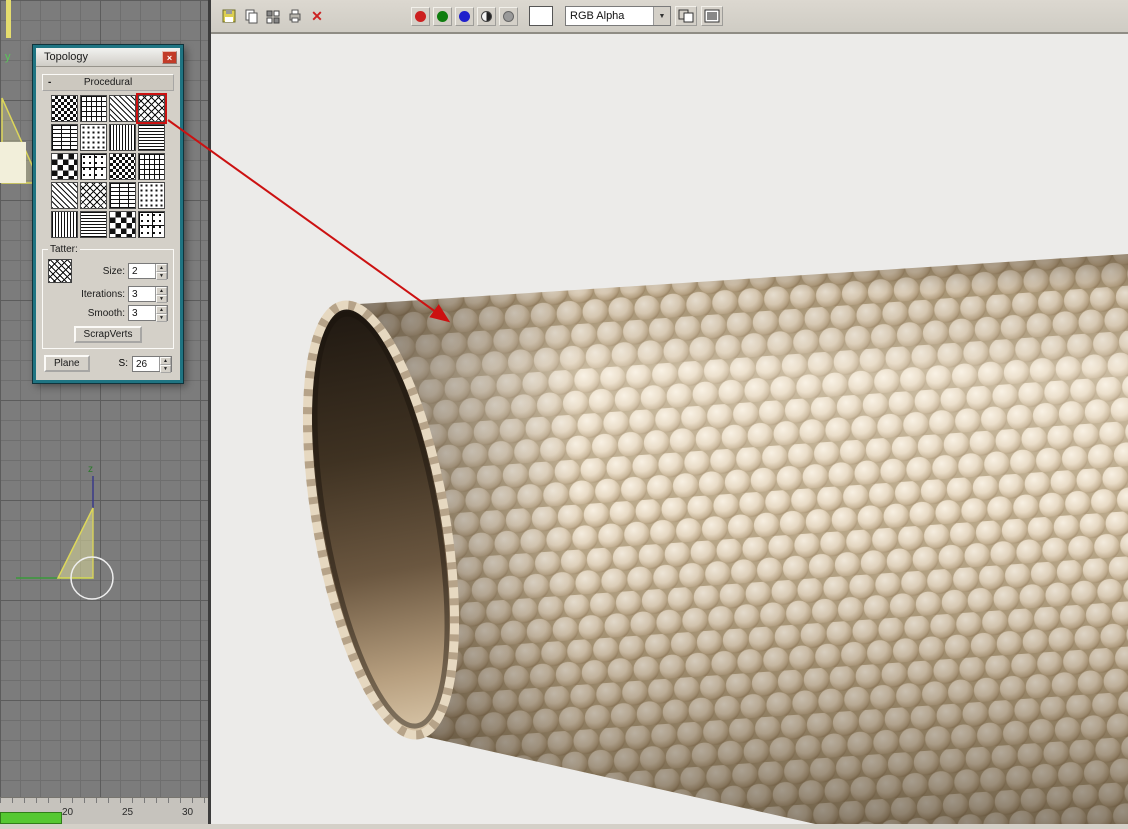 Image resolution: width=1128 pixels, height=829 pixels. I want to click on pattern-diagonal, so click(64, 195).